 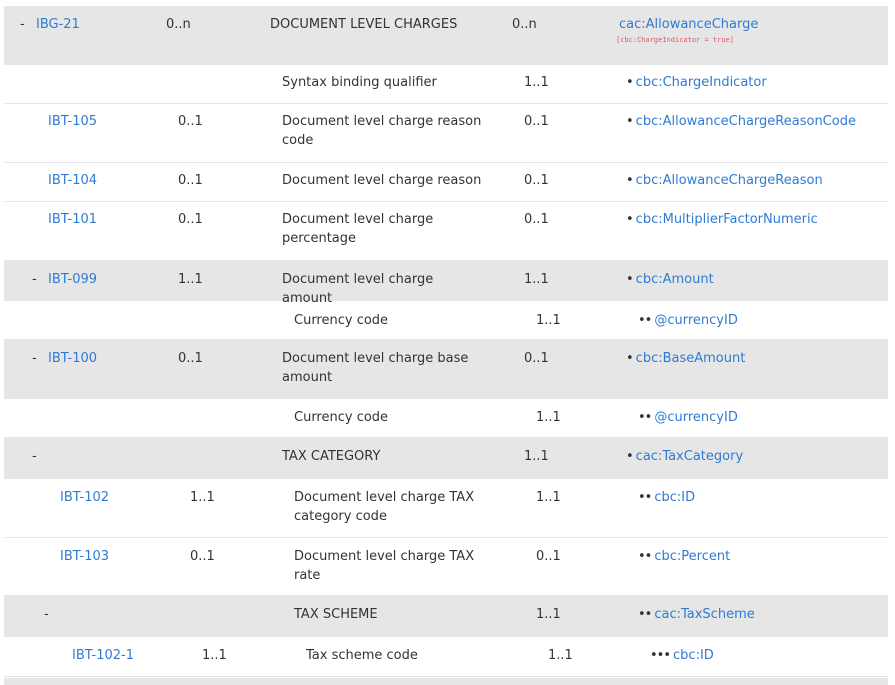 What do you see at coordinates (364, 24) in the screenshot?
I see `business-term-name: DOCUMENT LEVEL CHARGES` at bounding box center [364, 24].